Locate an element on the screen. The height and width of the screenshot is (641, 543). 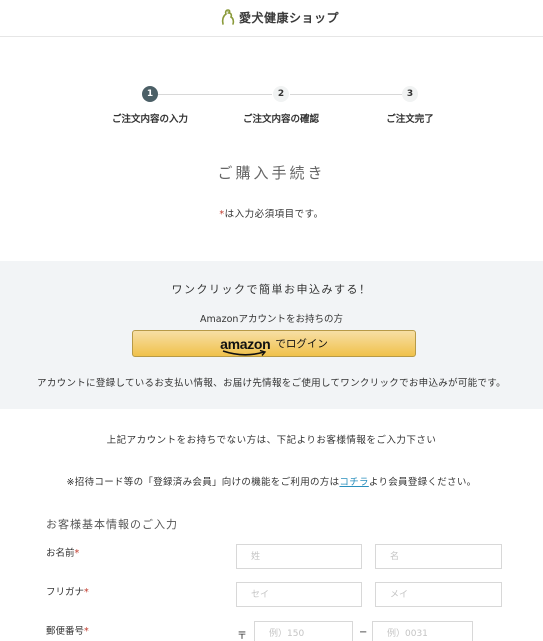
step-2-label: ご注文内容の確認 is located at coordinates (281, 119).